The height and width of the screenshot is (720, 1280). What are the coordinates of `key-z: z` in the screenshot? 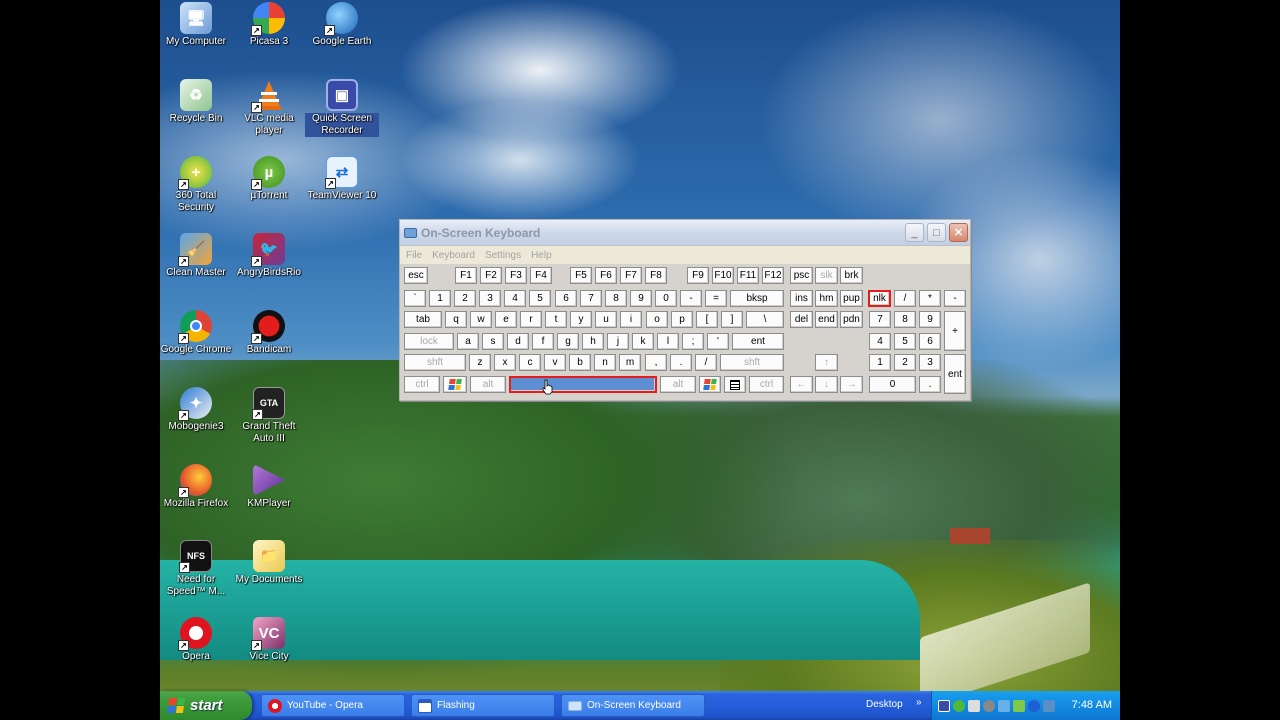 It's located at (480, 362).